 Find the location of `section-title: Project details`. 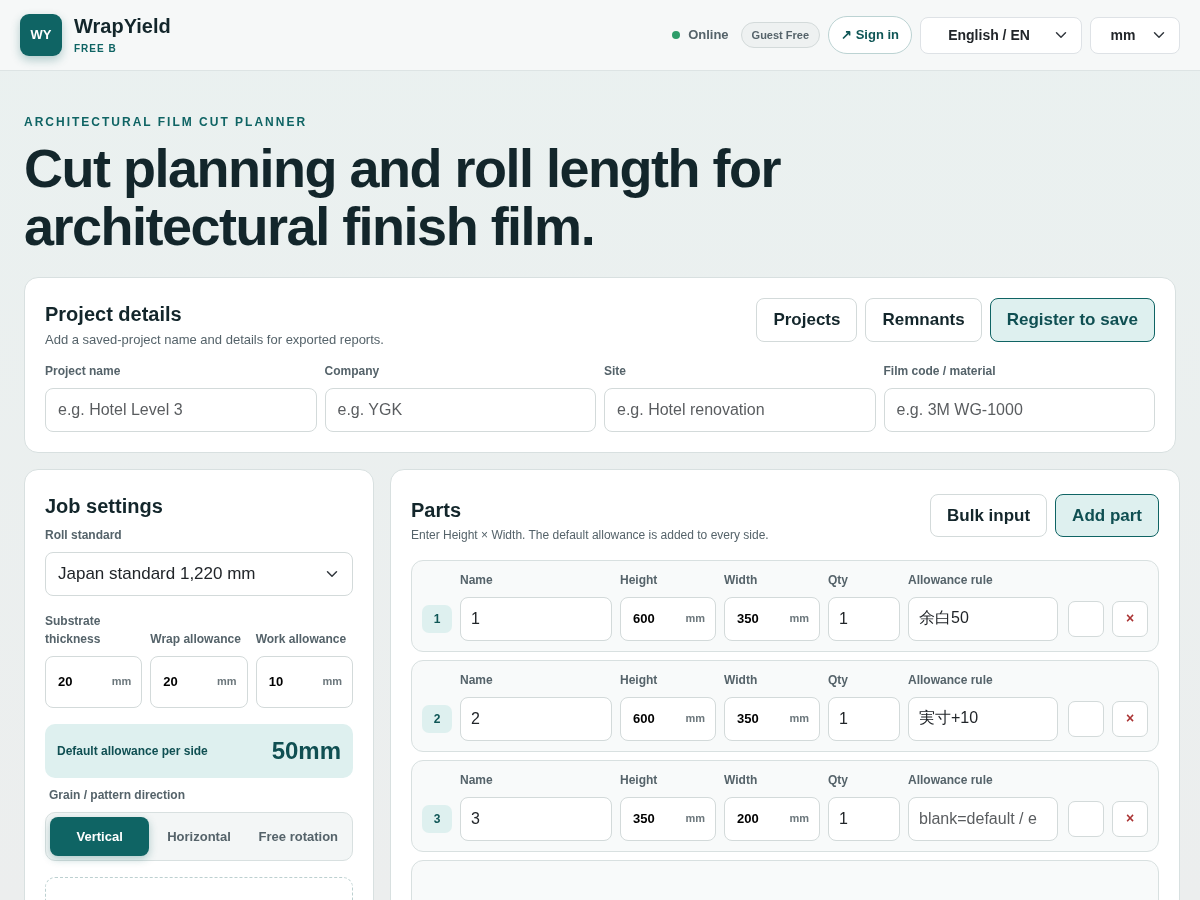

section-title: Project details is located at coordinates (114, 314).